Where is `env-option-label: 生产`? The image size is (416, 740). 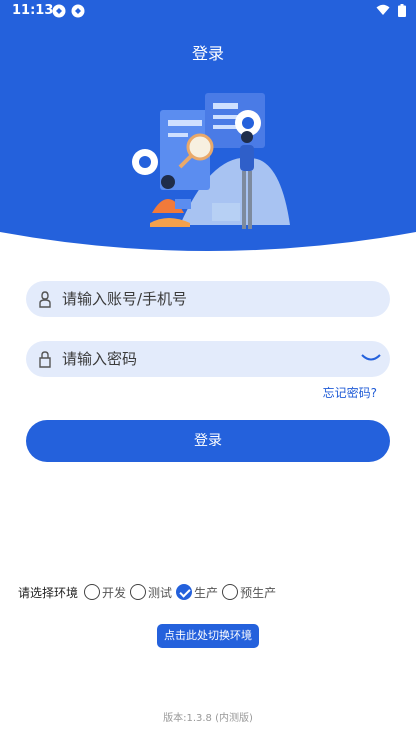 env-option-label: 生产 is located at coordinates (206, 592).